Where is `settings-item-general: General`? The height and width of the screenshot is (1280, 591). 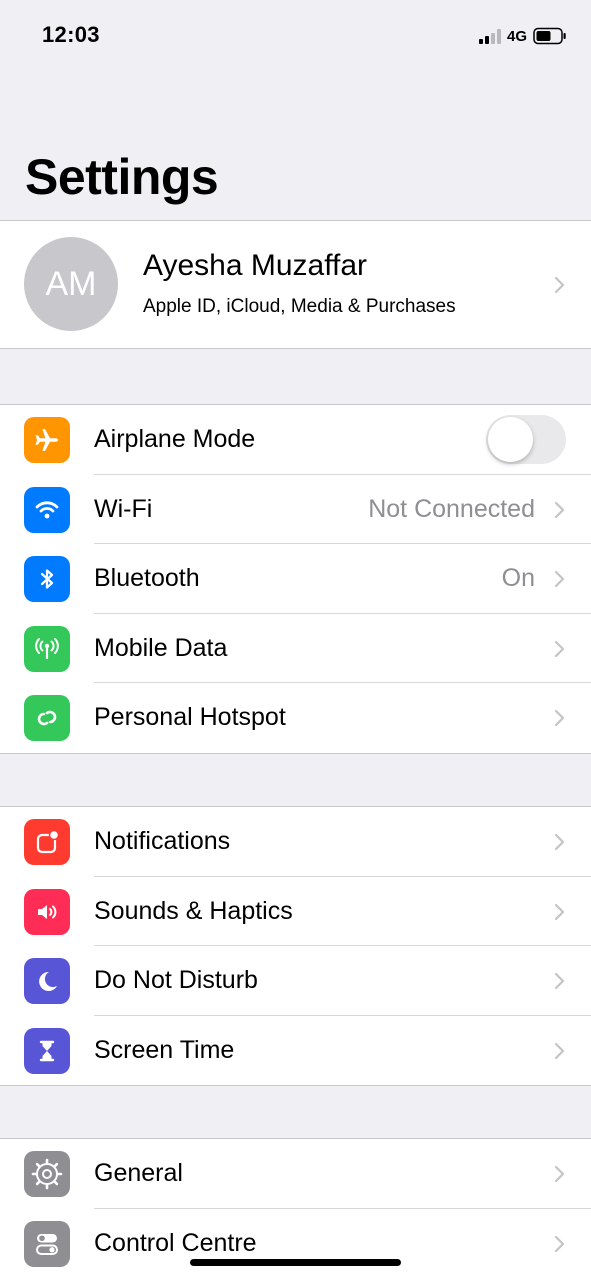
settings-item-general: General is located at coordinates (295, 1174).